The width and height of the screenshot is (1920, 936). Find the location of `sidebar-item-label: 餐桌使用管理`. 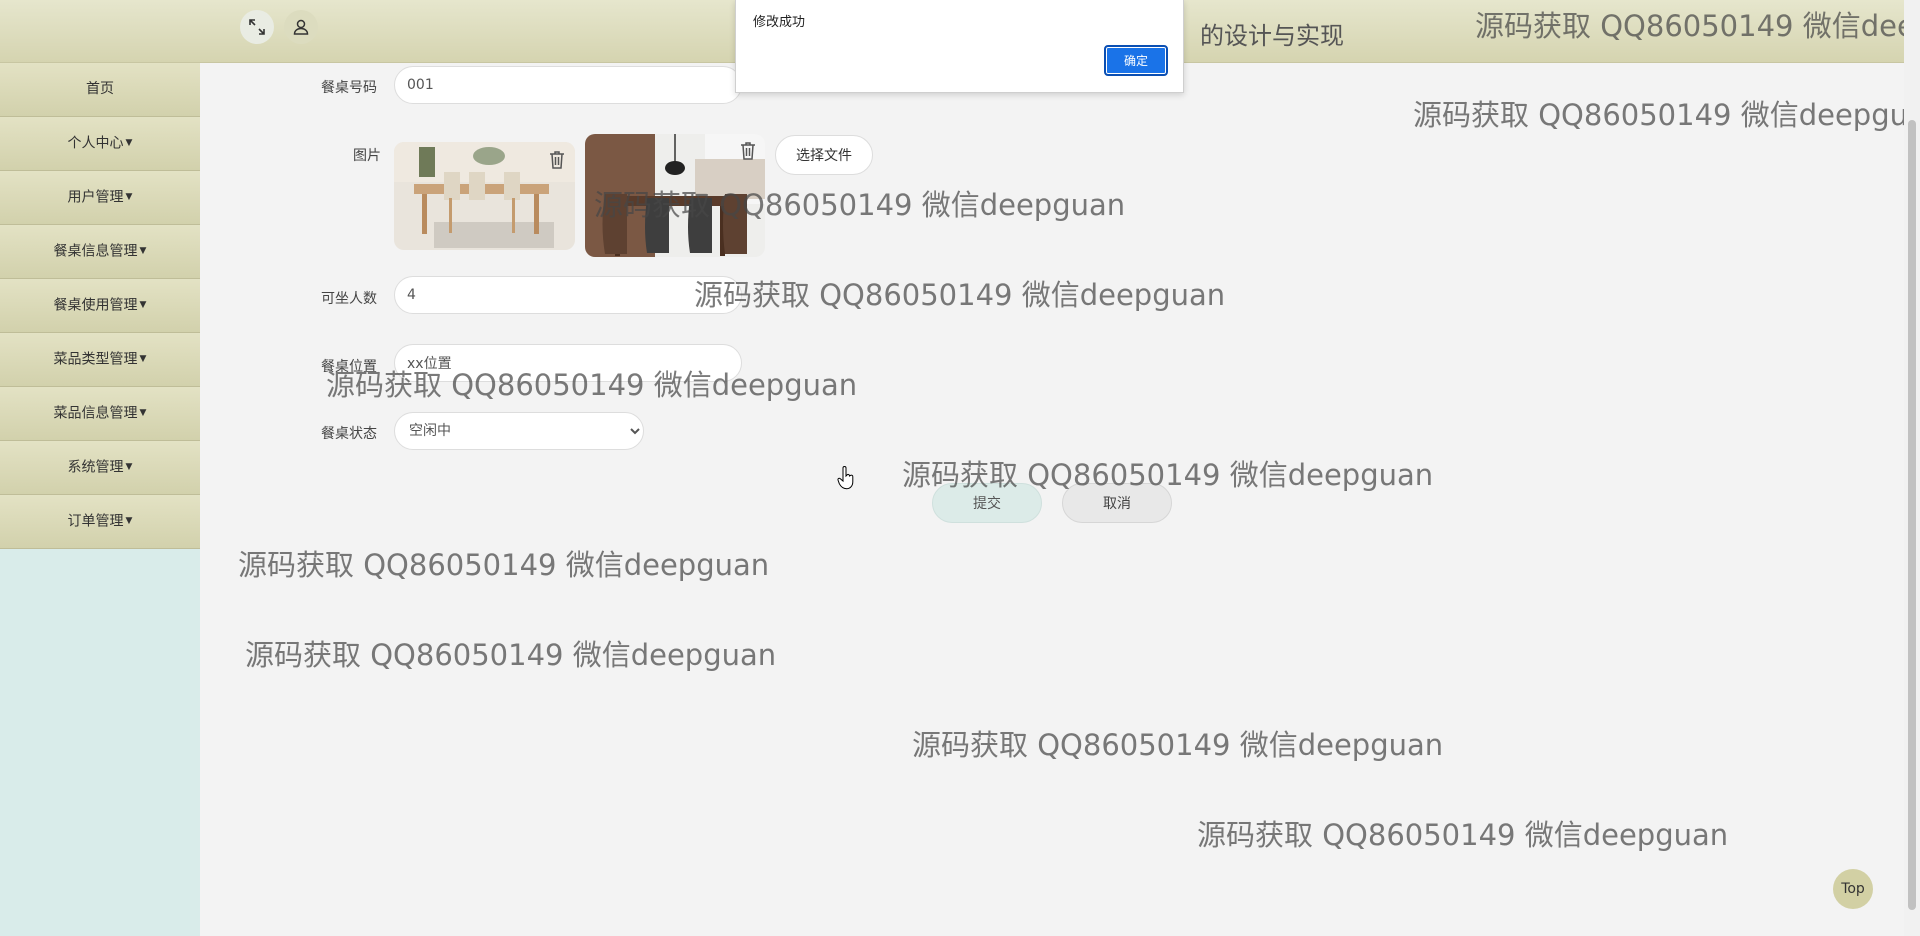

sidebar-item-label: 餐桌使用管理 is located at coordinates (95, 305).